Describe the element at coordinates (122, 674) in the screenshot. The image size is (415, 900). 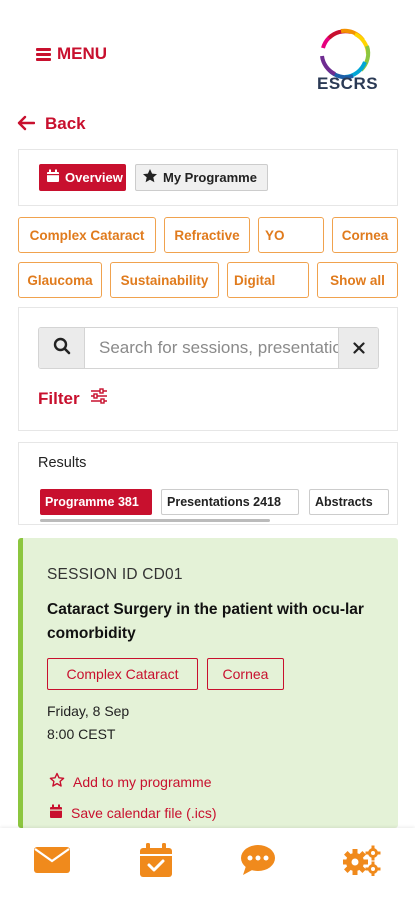
I see `session-tag-complex-cataract: Complex Cataract` at that location.